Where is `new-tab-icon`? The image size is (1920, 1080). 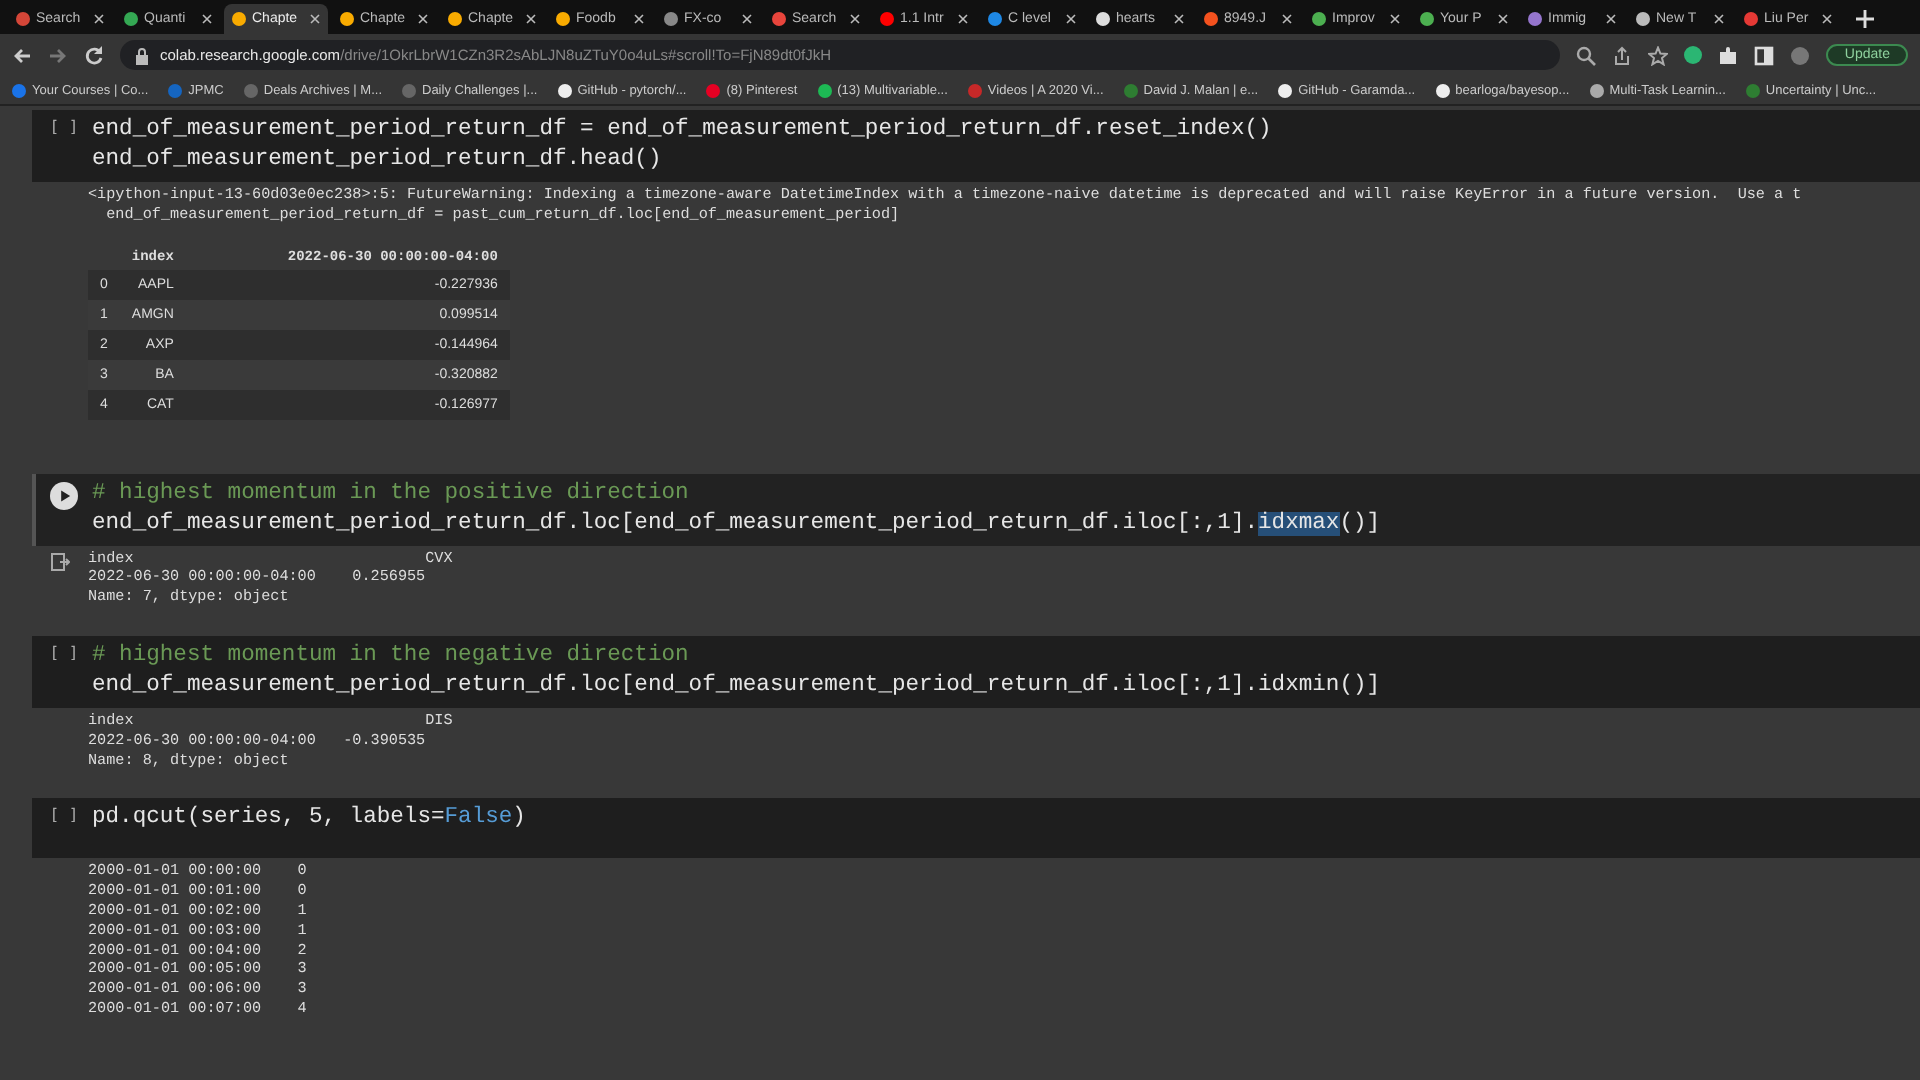 new-tab-icon is located at coordinates (1865, 19).